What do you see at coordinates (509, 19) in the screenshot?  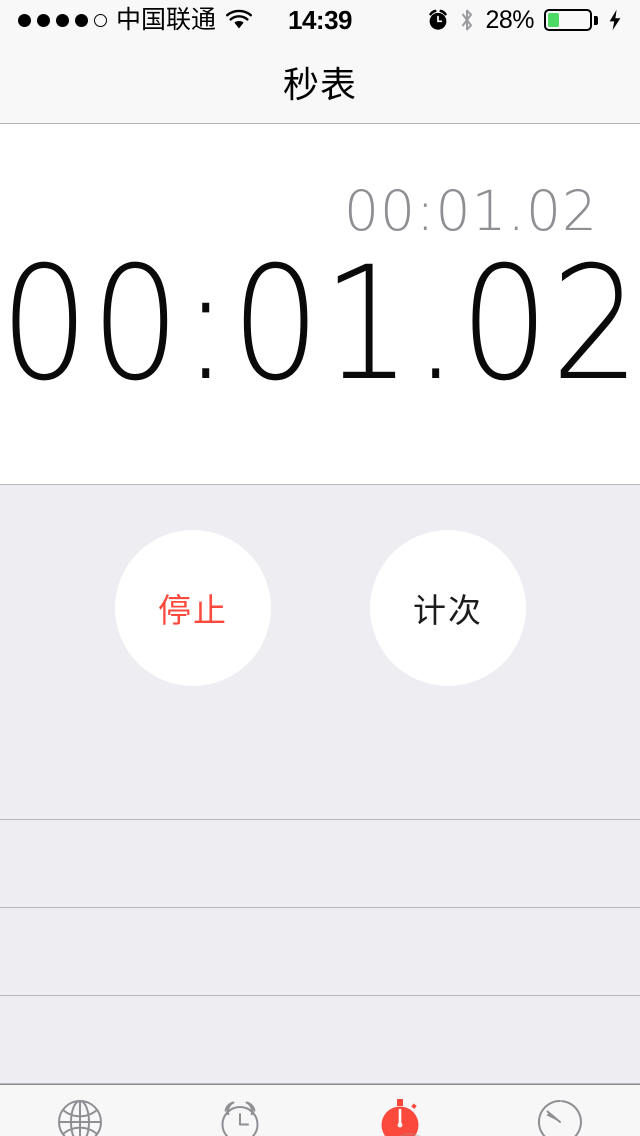 I see `battery-percent-label: 28%` at bounding box center [509, 19].